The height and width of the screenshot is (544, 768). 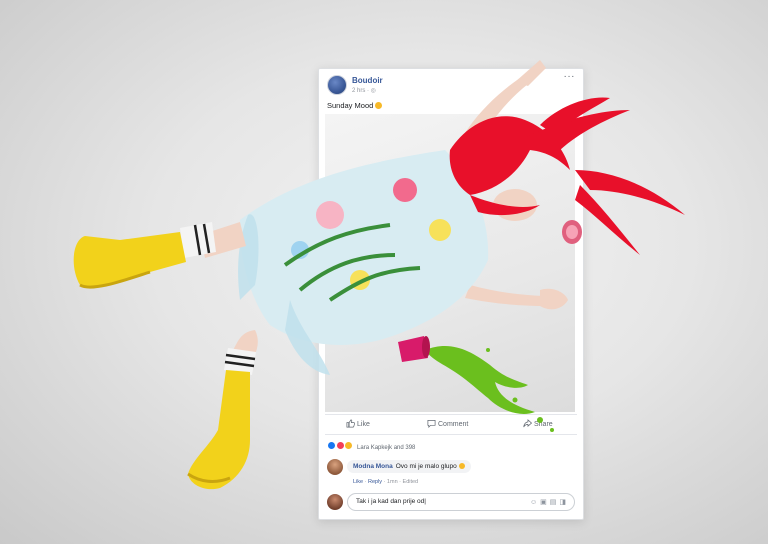 I want to click on sticker-icon: ◨, so click(x=564, y=502).